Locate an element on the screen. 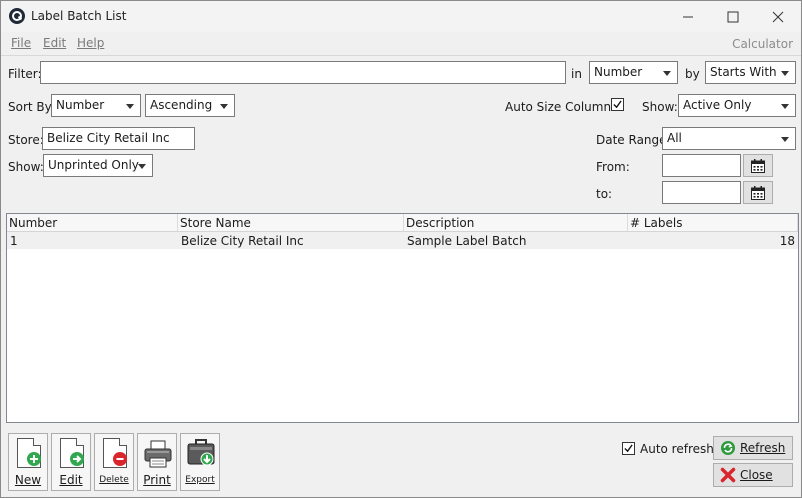 The height and width of the screenshot is (498, 802). title-bar: Label Batch List is located at coordinates (401, 16).